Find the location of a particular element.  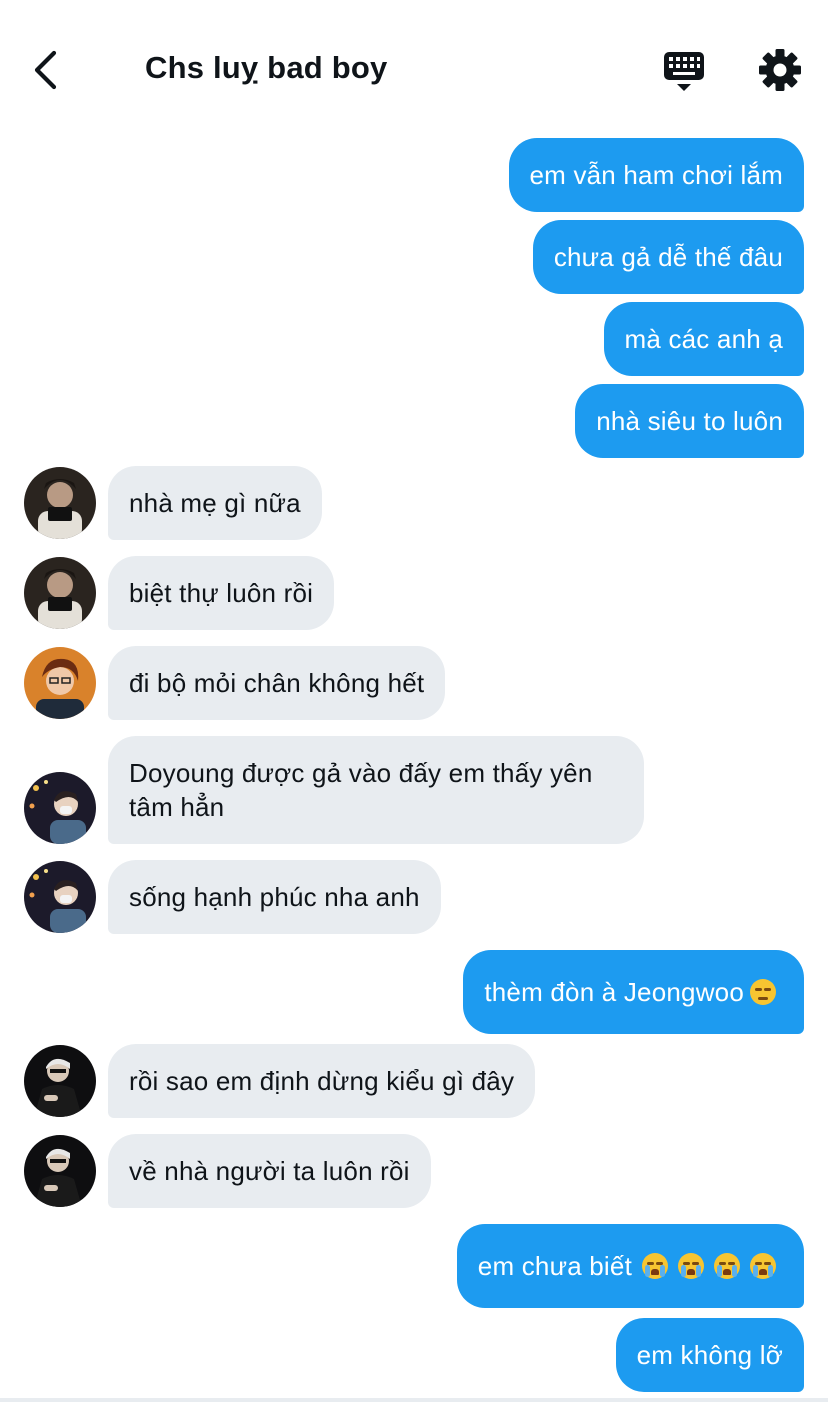

message-text: em chưa biết is located at coordinates (554, 1266).